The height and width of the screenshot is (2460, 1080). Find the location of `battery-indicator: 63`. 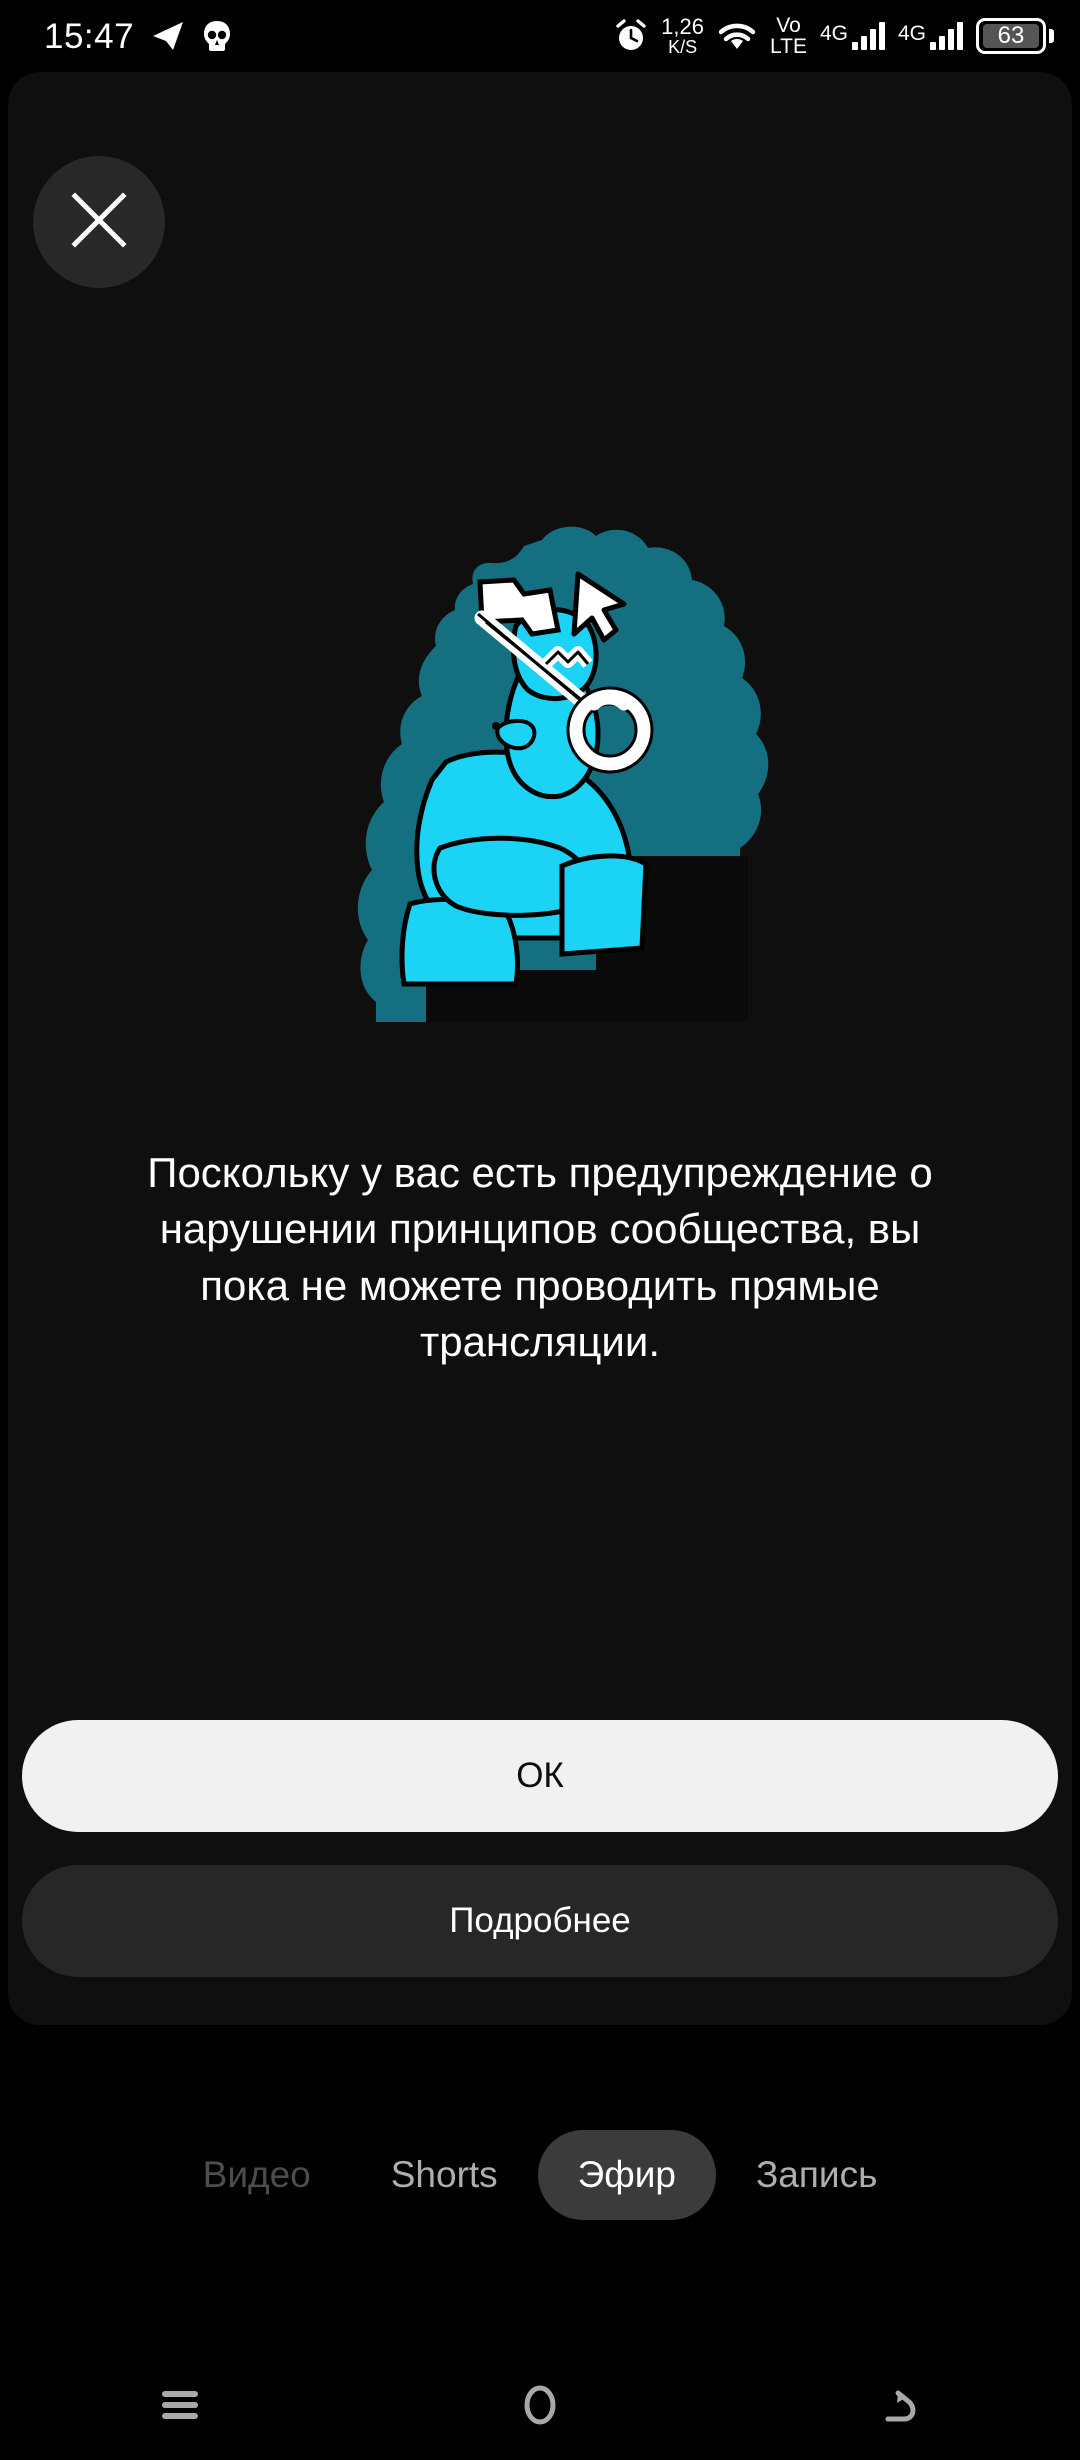

battery-indicator: 63 is located at coordinates (1015, 36).